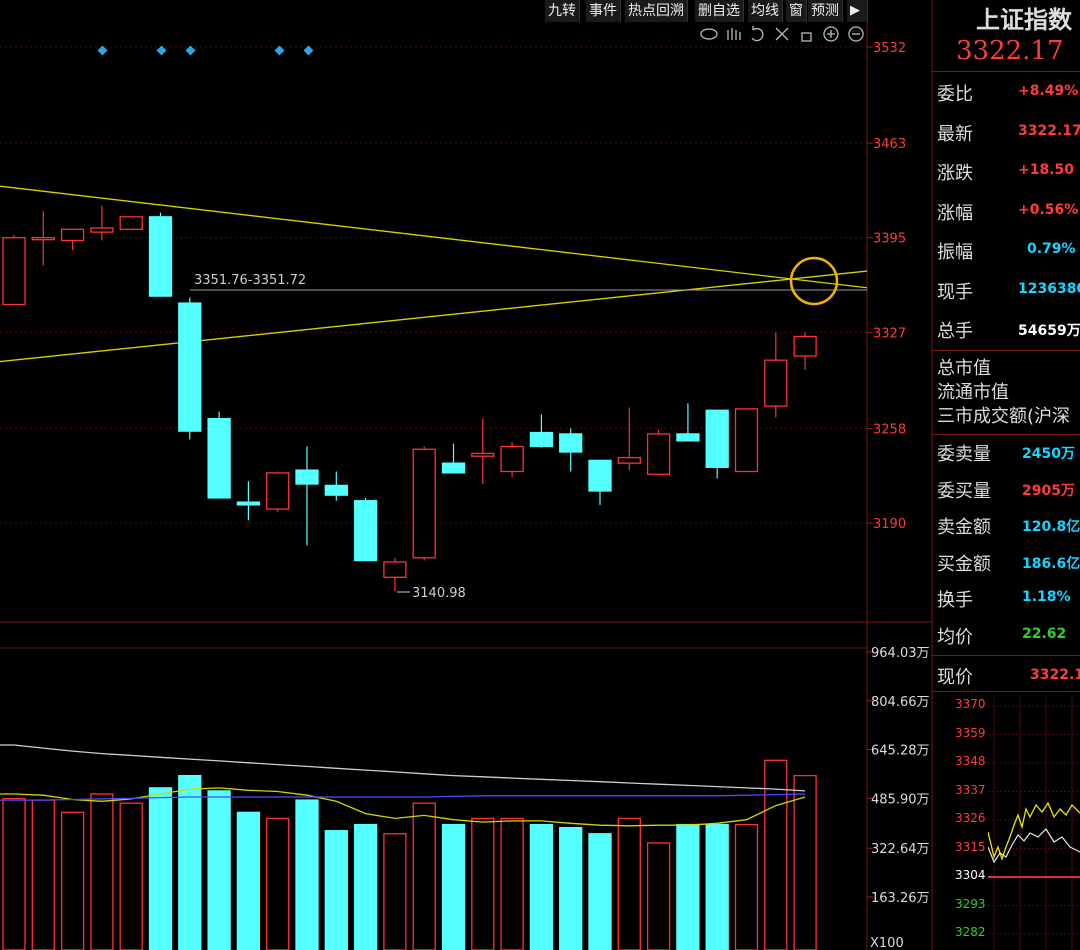 This screenshot has width=1080, height=950. I want to click on stat-value: 22.62, so click(1044, 633).